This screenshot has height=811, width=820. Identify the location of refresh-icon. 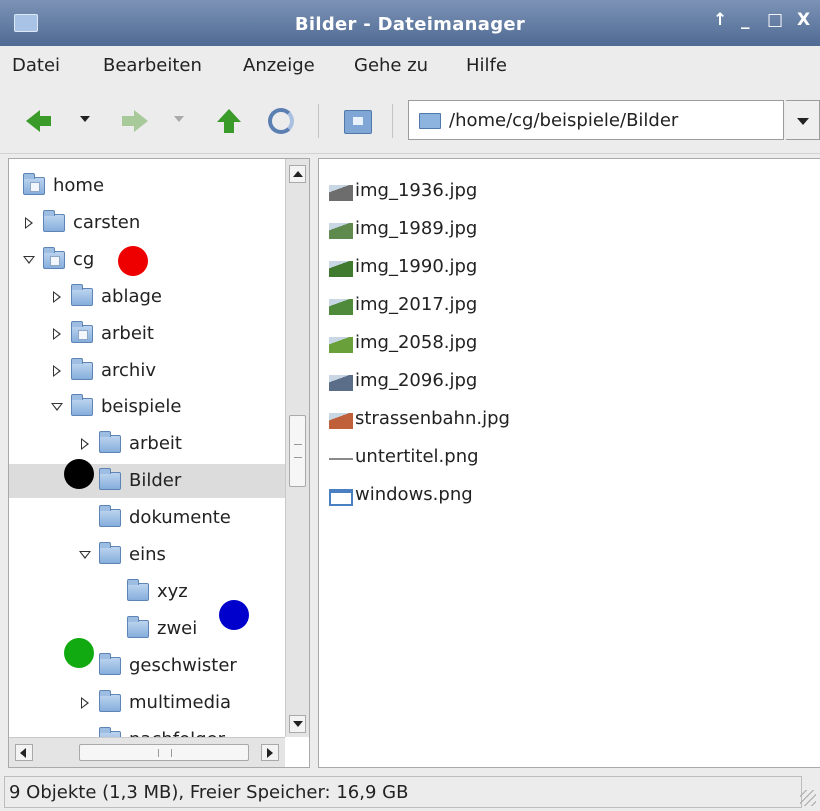
(281, 121).